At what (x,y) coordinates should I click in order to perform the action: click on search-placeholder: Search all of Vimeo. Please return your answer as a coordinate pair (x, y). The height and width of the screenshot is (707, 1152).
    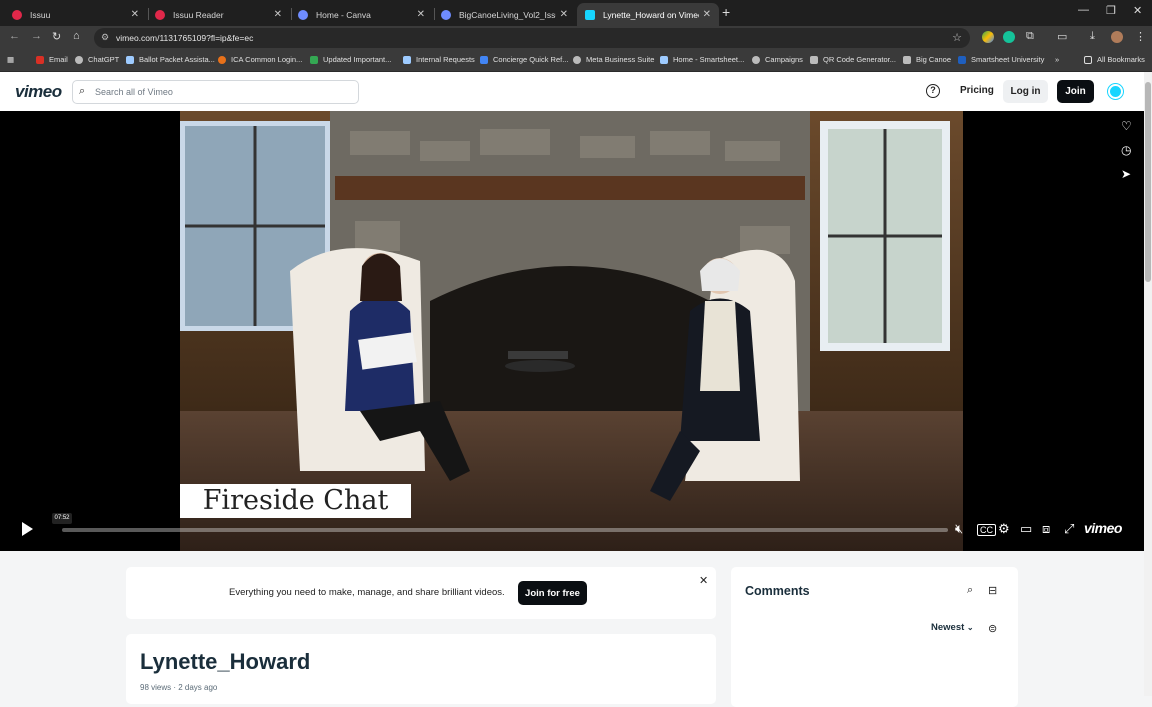
    Looking at the image, I should click on (134, 92).